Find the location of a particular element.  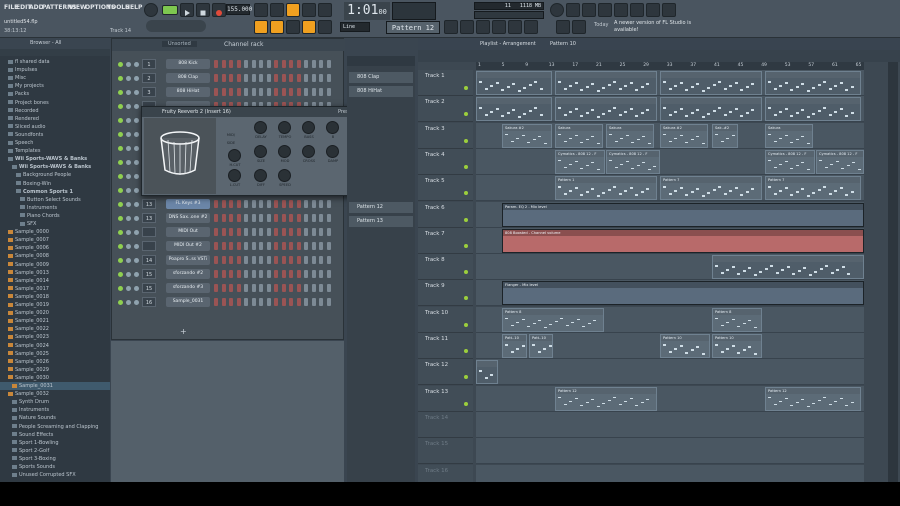

track-header: Track 16 is located at coordinates (445, 473).